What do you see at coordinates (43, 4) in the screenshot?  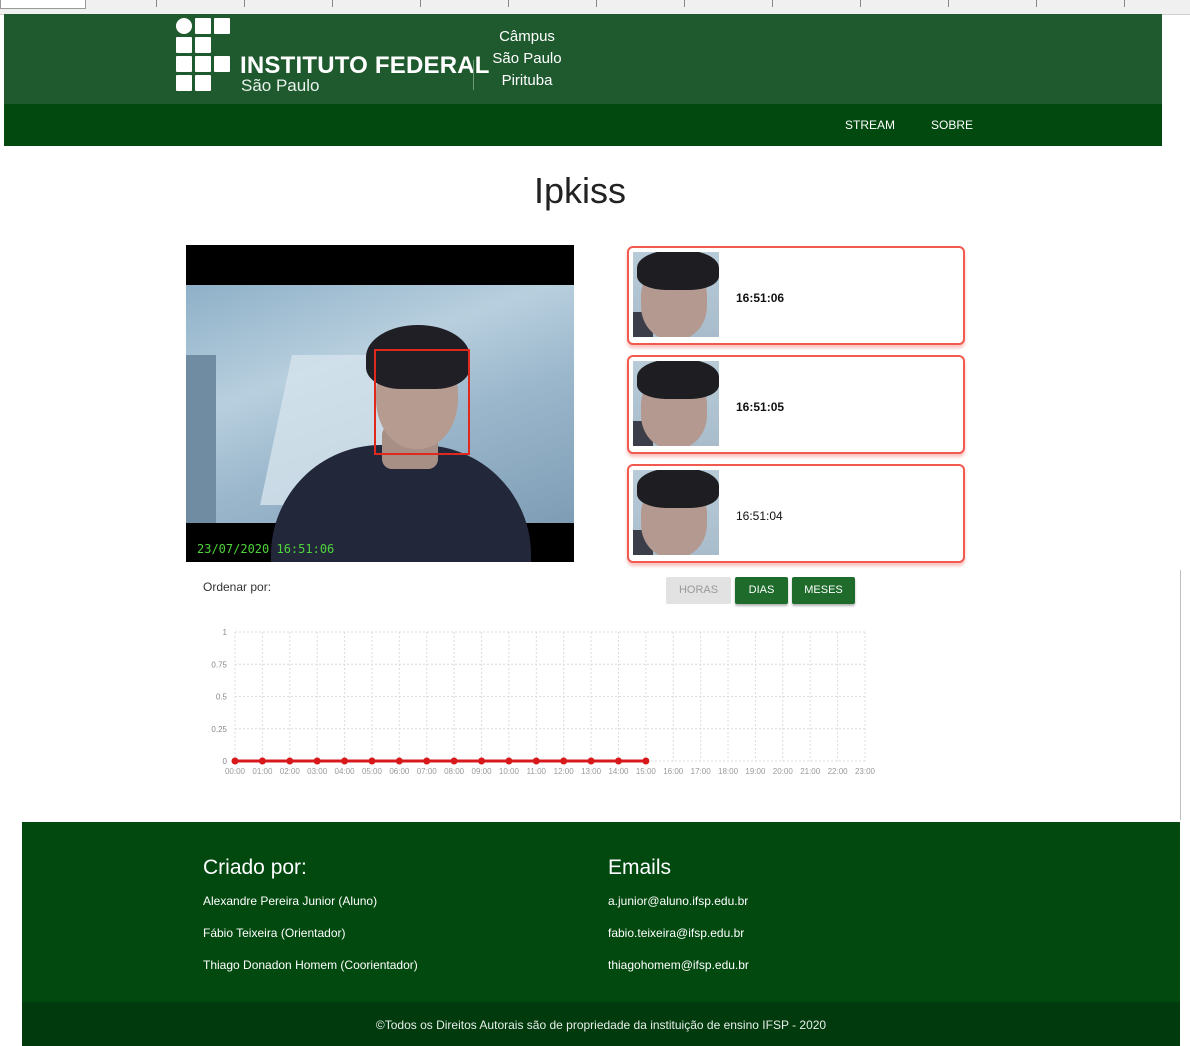 I see `ruler-box` at bounding box center [43, 4].